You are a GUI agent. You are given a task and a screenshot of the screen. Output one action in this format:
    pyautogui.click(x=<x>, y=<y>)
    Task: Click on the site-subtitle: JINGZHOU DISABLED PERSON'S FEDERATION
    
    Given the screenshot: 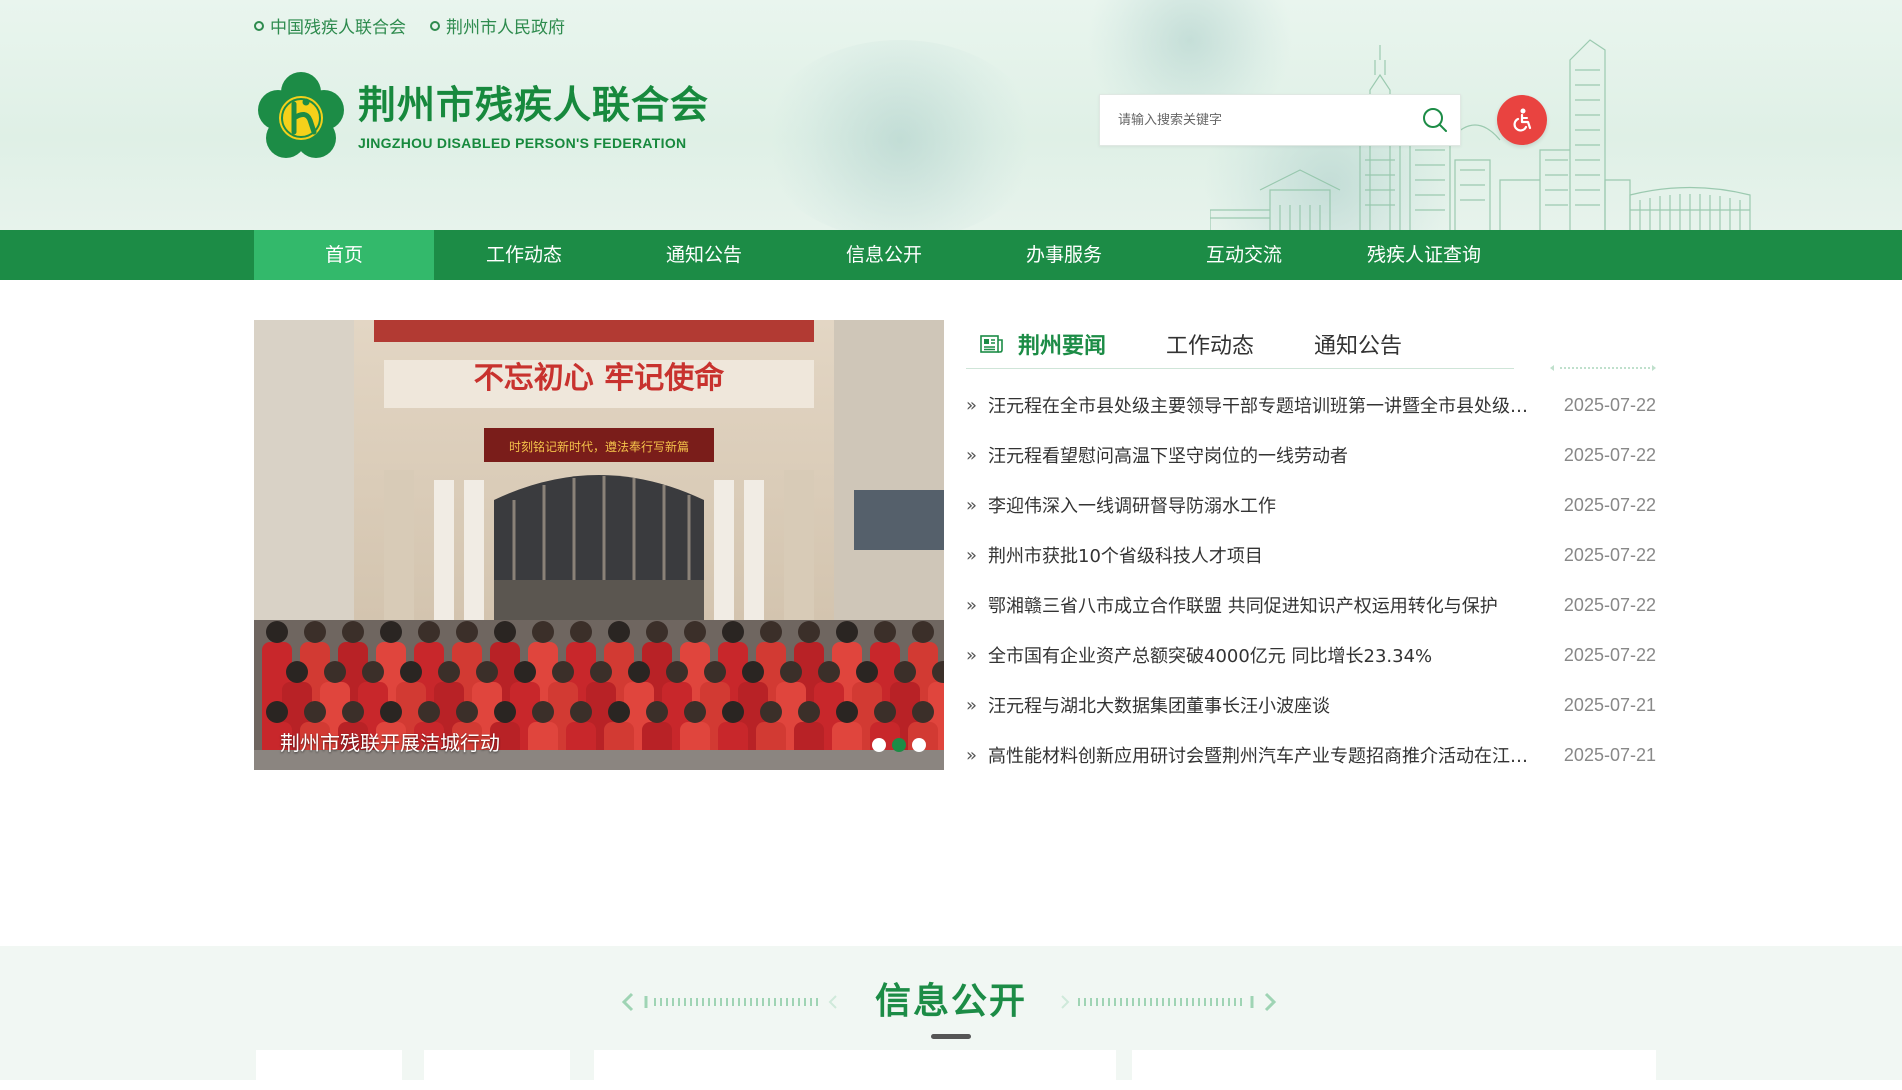 What is the action you would take?
    pyautogui.click(x=522, y=142)
    